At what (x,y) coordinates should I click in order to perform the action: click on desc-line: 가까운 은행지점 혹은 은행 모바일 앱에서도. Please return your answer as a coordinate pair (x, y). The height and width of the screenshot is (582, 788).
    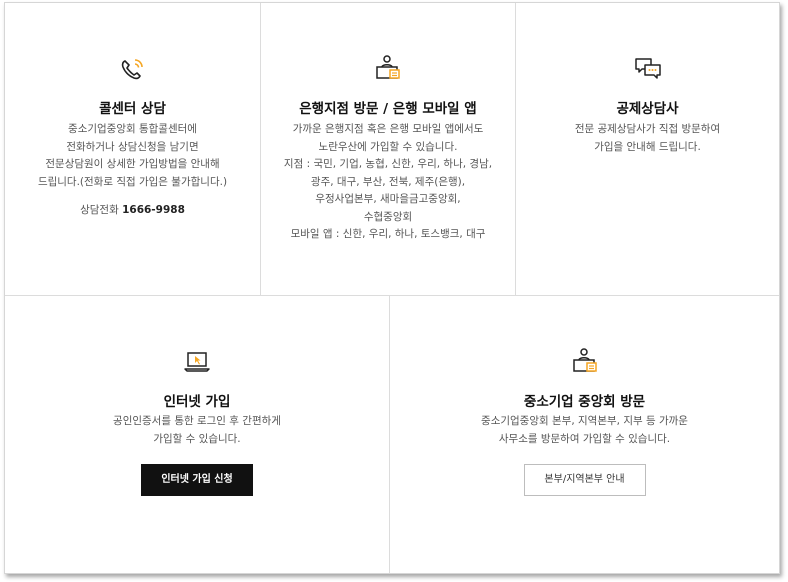
    Looking at the image, I should click on (388, 129).